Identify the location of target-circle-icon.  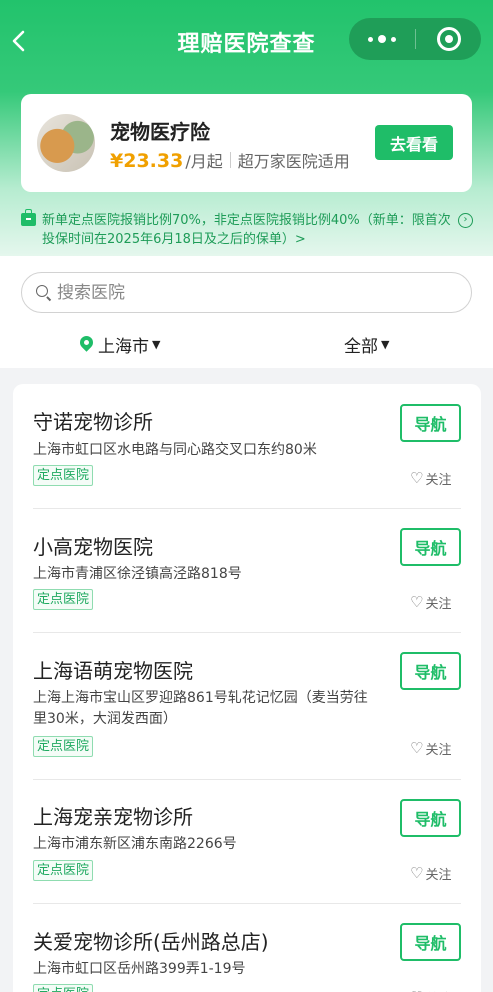
(448, 39).